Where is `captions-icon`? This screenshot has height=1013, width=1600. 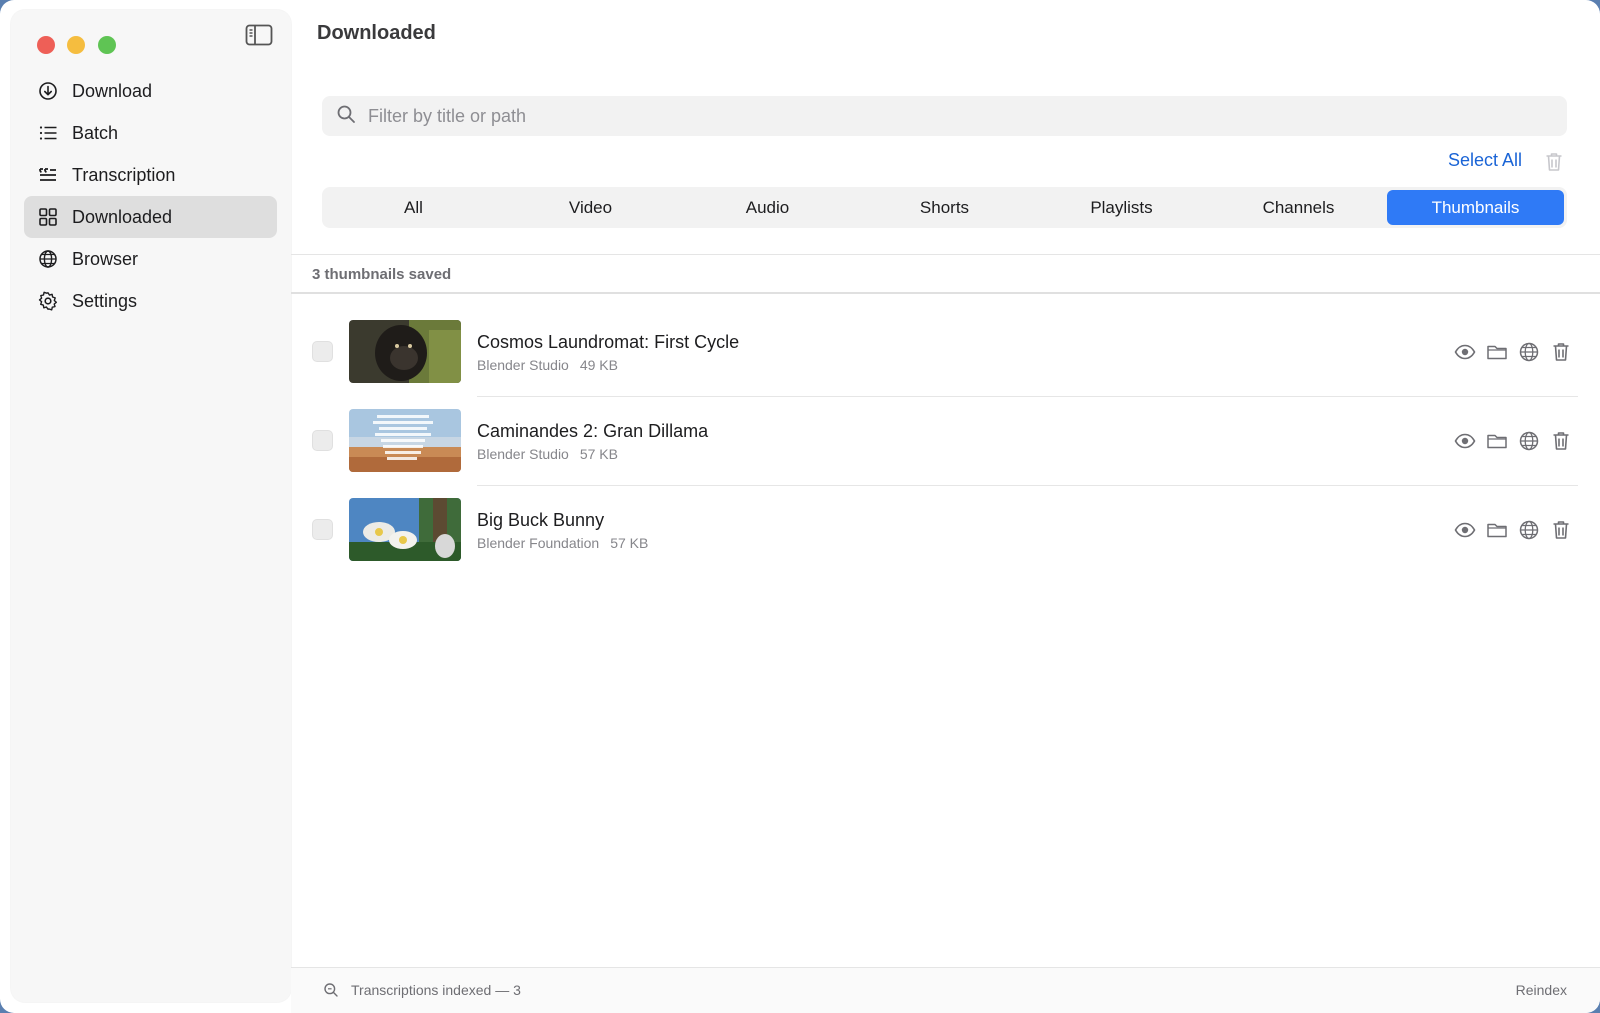 captions-icon is located at coordinates (48, 175).